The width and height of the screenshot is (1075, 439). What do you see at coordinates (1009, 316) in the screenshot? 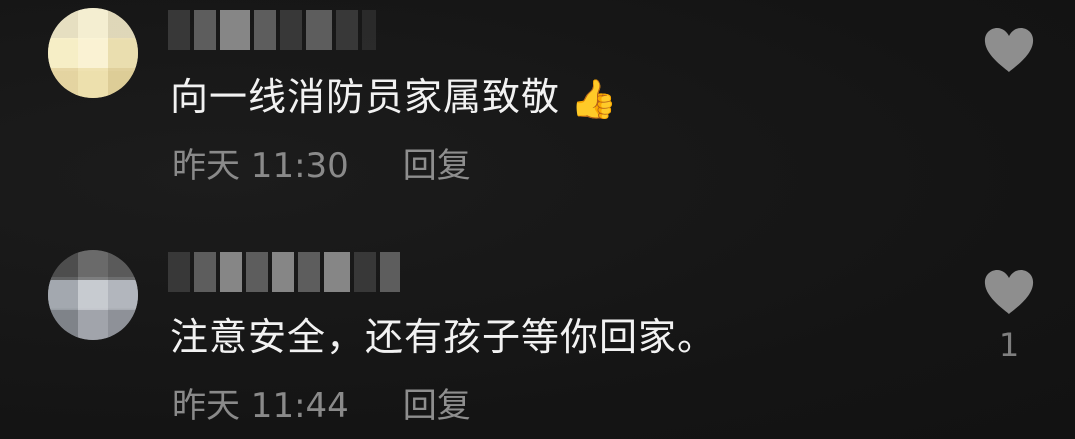
I see `like-button: 1` at bounding box center [1009, 316].